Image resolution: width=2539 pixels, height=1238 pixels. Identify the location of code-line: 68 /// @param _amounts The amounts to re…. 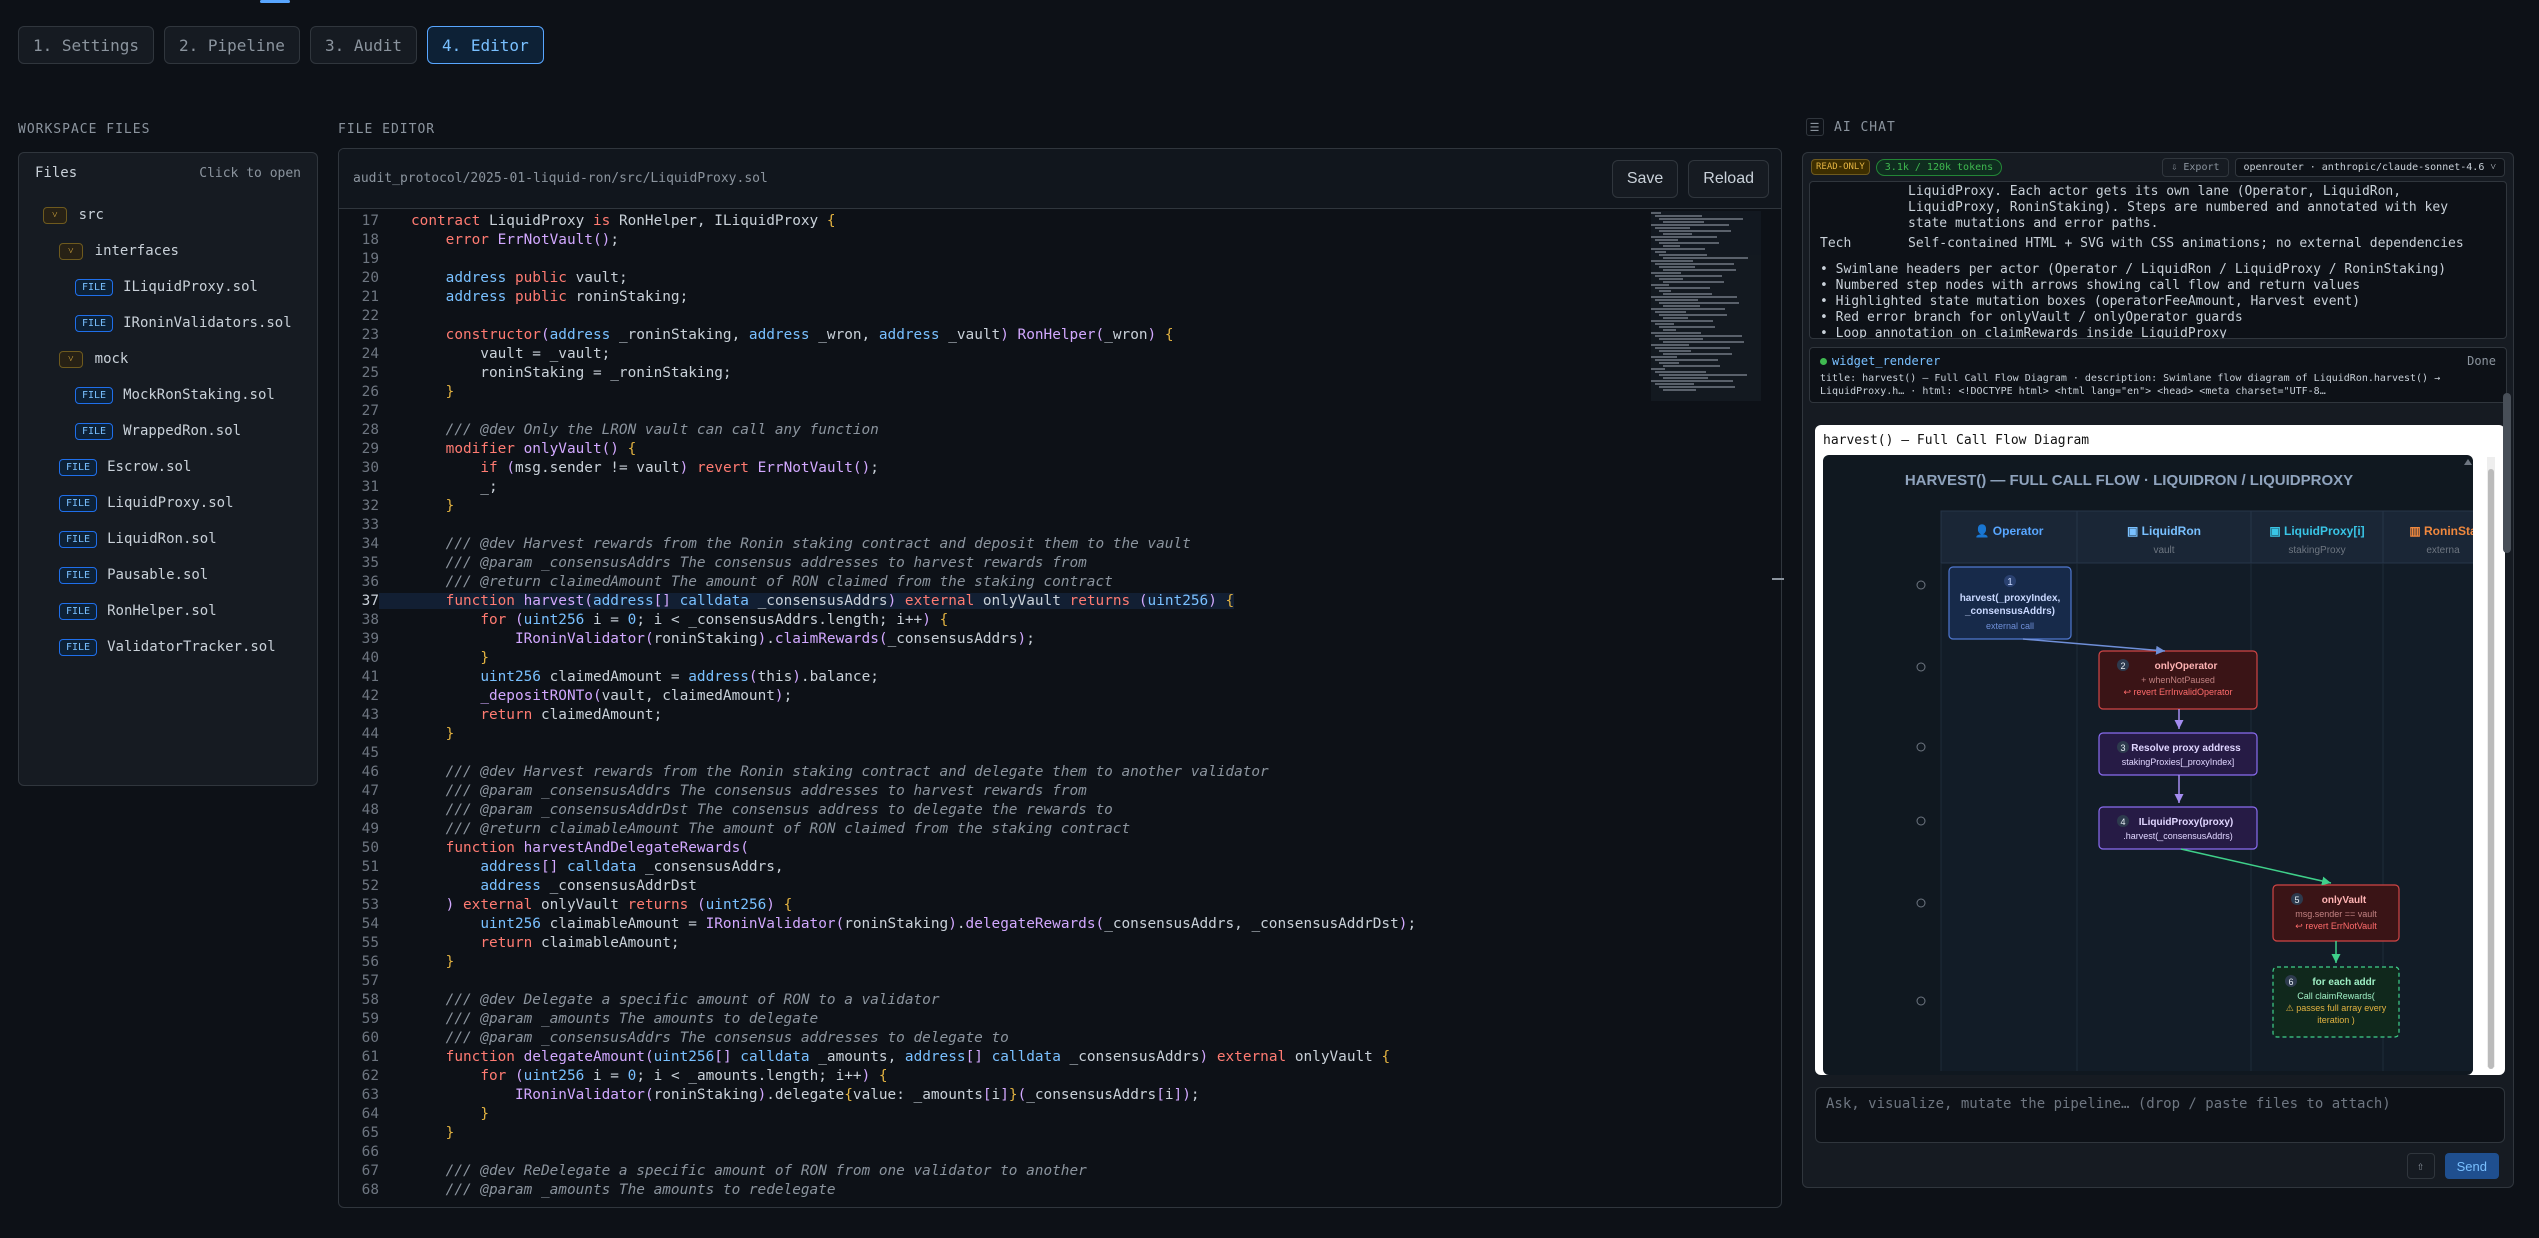
(994, 1189).